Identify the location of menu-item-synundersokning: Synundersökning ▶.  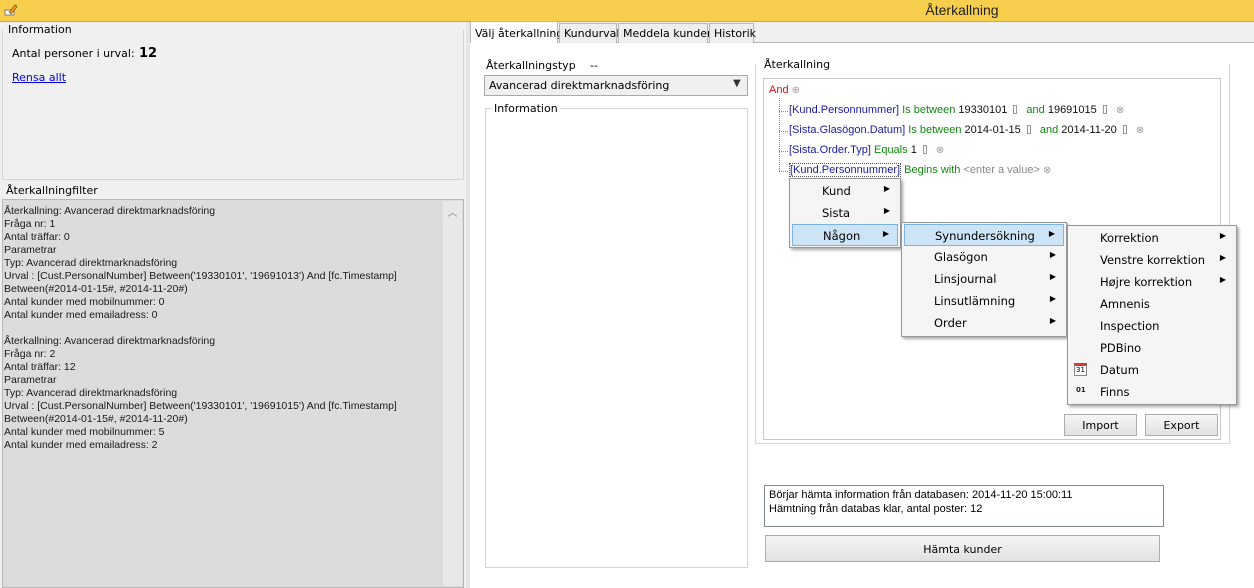
(984, 235).